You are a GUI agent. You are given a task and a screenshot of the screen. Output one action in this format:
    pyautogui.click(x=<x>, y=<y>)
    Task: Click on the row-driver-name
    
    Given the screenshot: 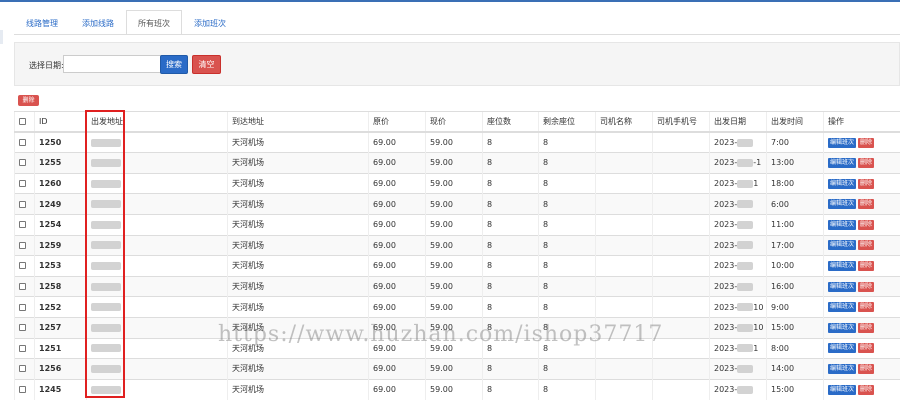 What is the action you would take?
    pyautogui.click(x=624, y=204)
    